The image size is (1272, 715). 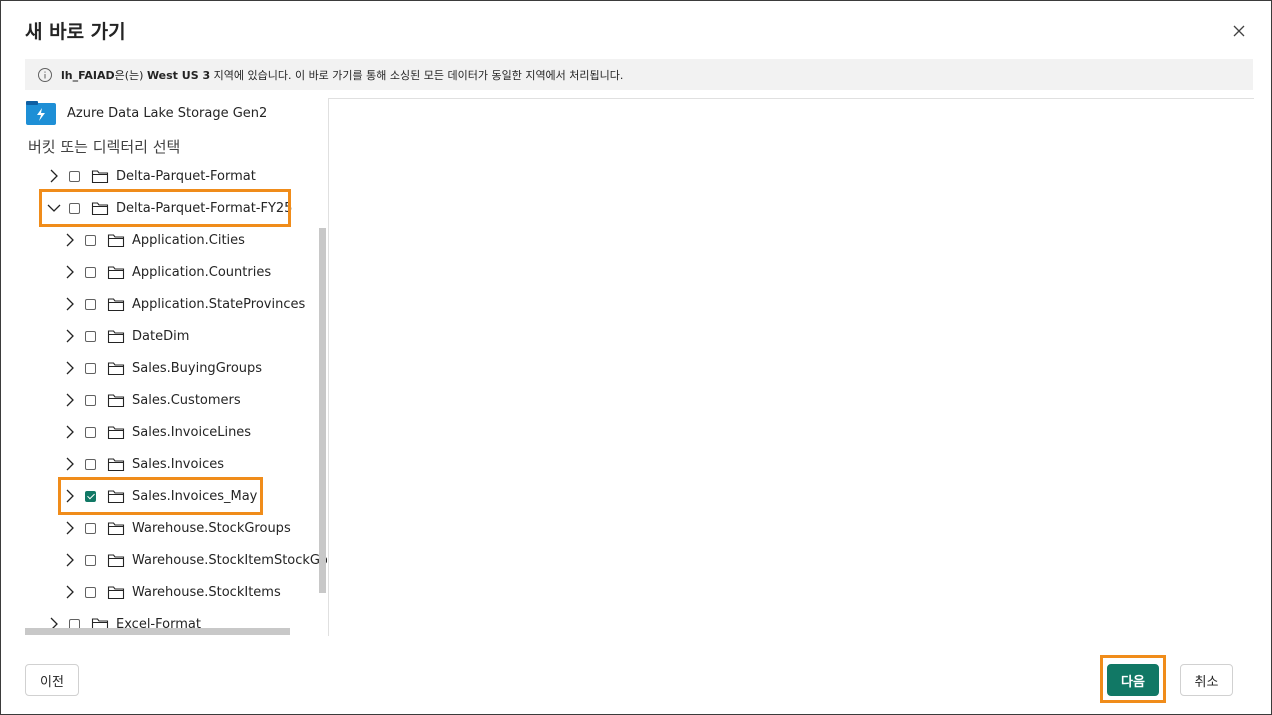 I want to click on tree-item: Application.StateProvinces, so click(x=184, y=304).